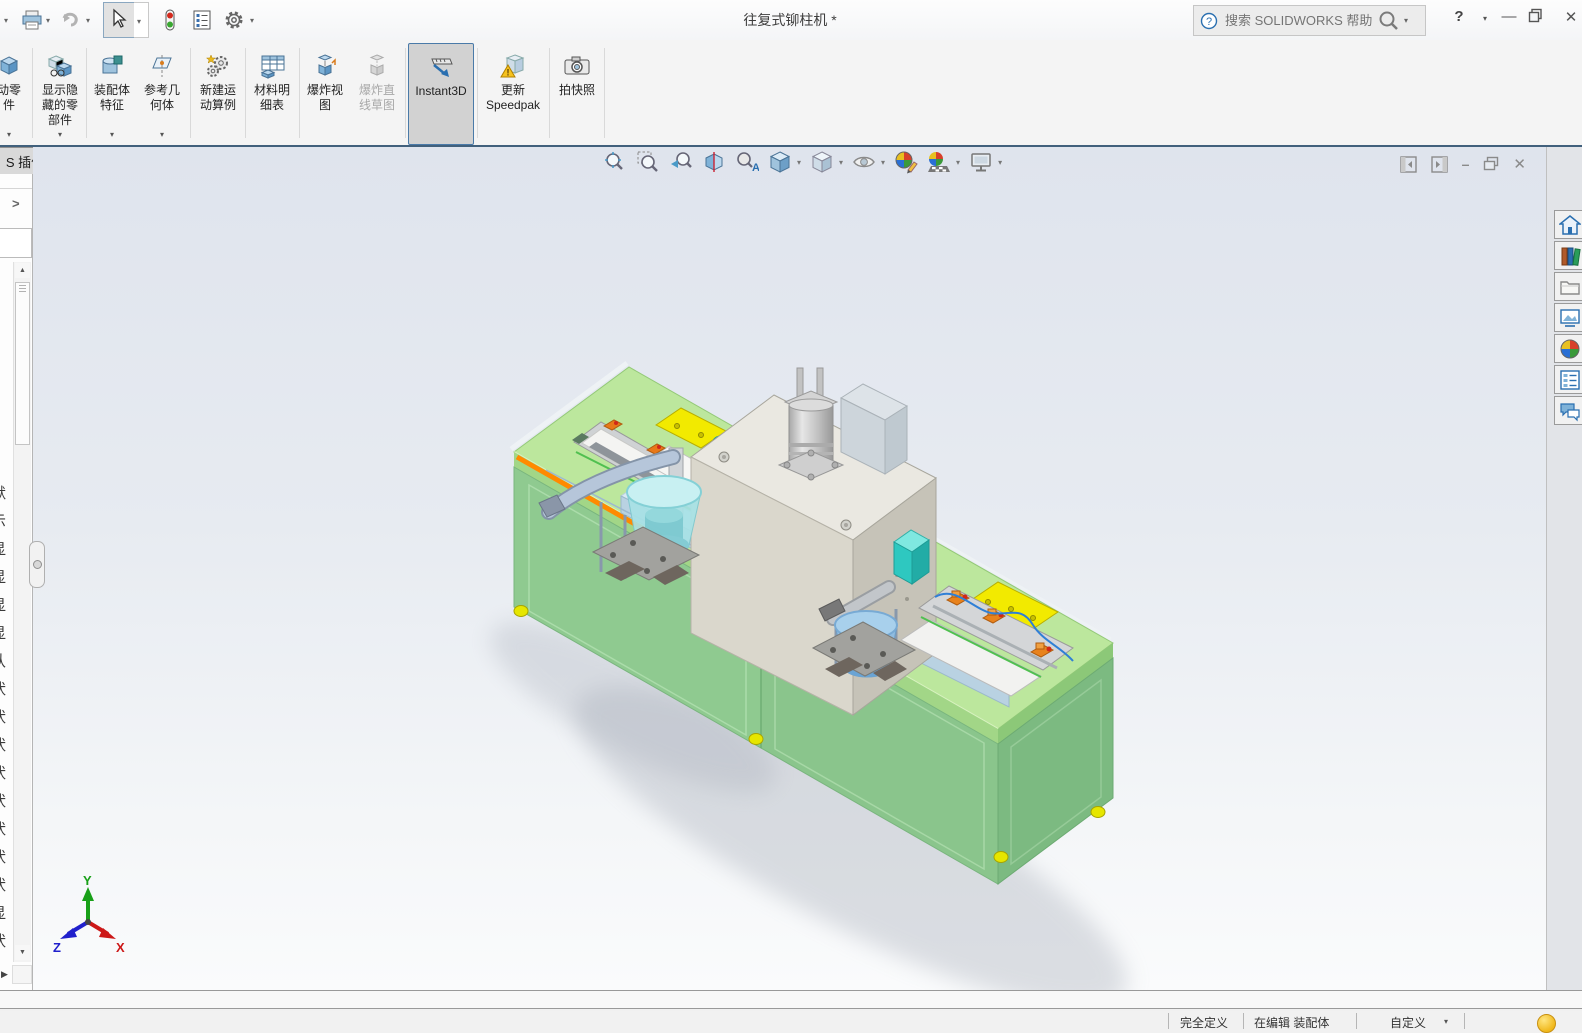 The height and width of the screenshot is (1033, 1582). What do you see at coordinates (87, 880) in the screenshot?
I see `triad-y-label: Y` at bounding box center [87, 880].